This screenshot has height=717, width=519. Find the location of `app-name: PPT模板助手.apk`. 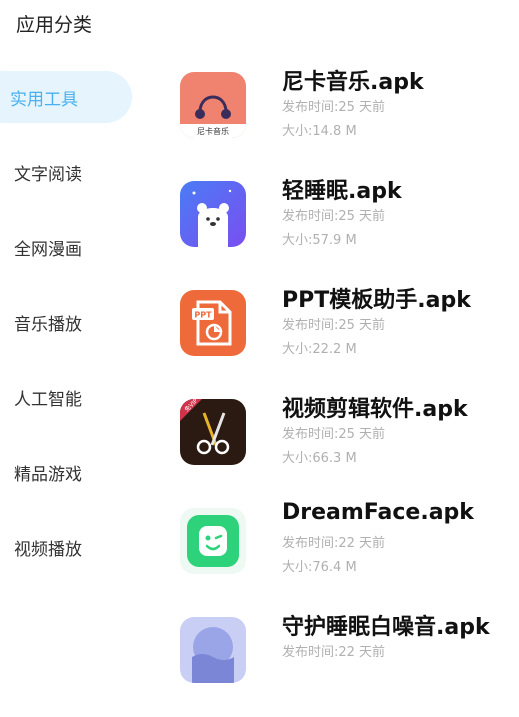

app-name: PPT模板助手.apk is located at coordinates (376, 300).